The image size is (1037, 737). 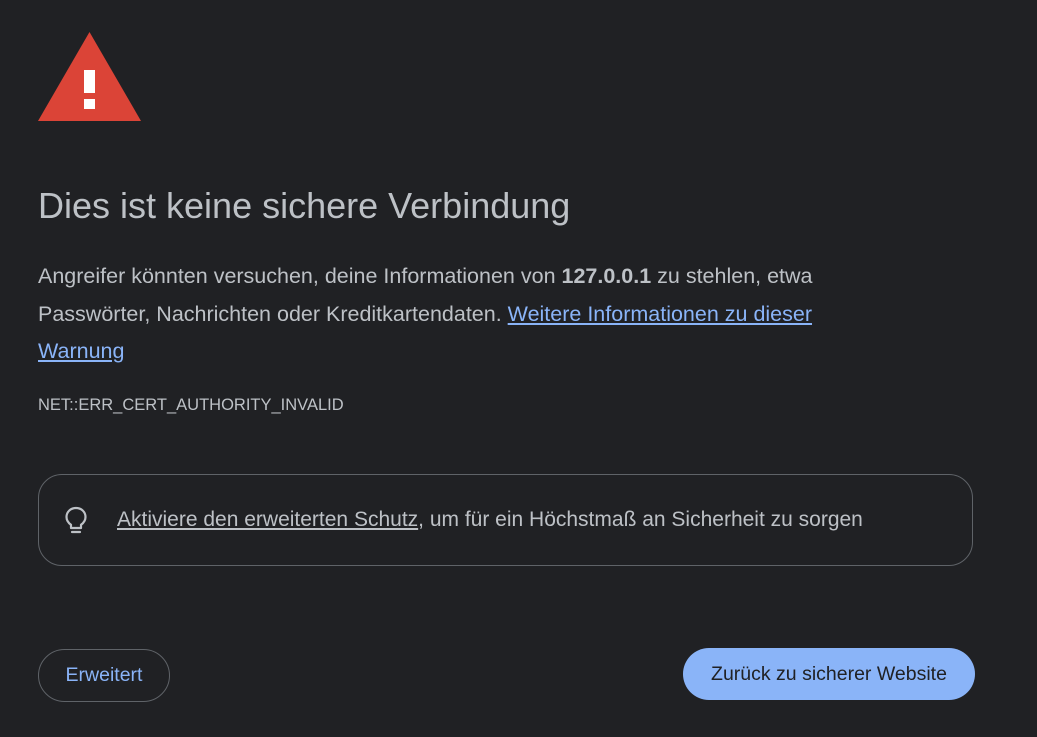 What do you see at coordinates (606, 276) in the screenshot?
I see `host-address: 127.0.0.1` at bounding box center [606, 276].